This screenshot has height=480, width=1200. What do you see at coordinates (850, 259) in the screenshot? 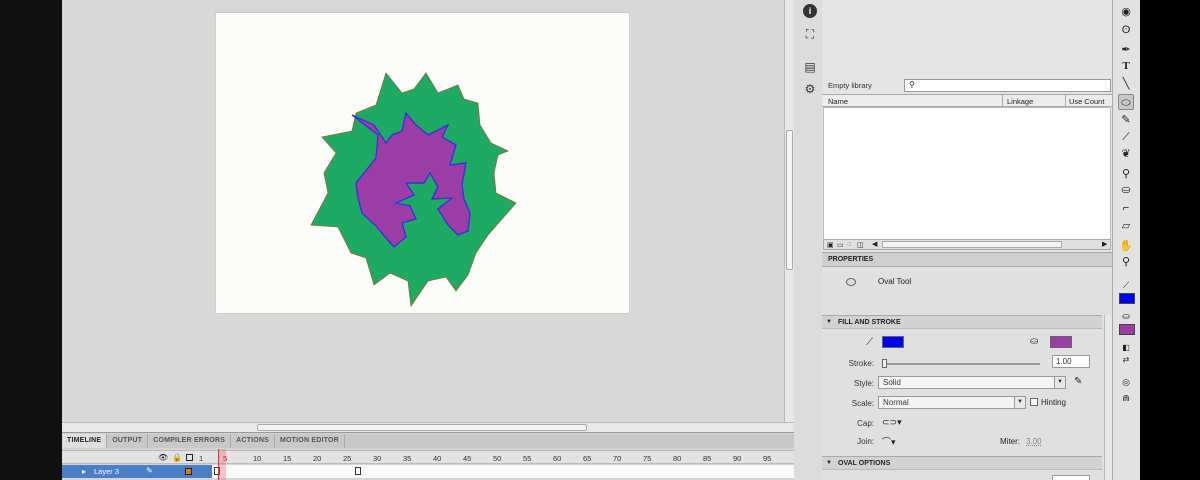
I see `tab-properties: PROPERTIES` at bounding box center [850, 259].